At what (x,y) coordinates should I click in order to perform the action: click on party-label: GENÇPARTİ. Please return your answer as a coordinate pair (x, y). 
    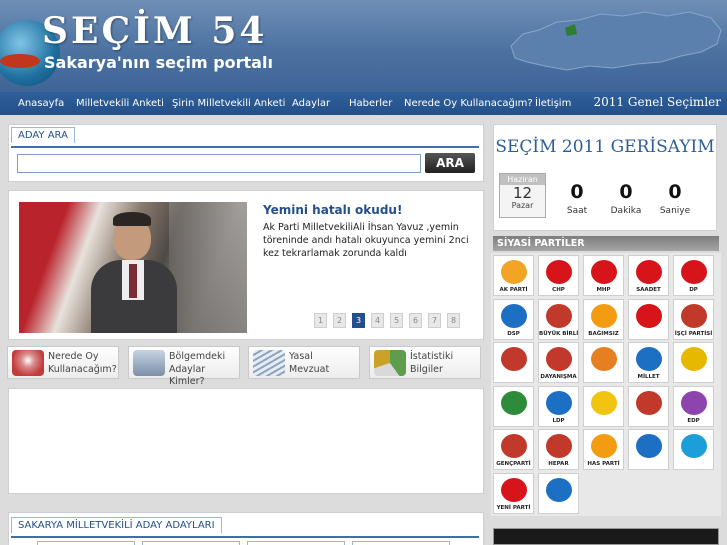
    Looking at the image, I should click on (513, 464).